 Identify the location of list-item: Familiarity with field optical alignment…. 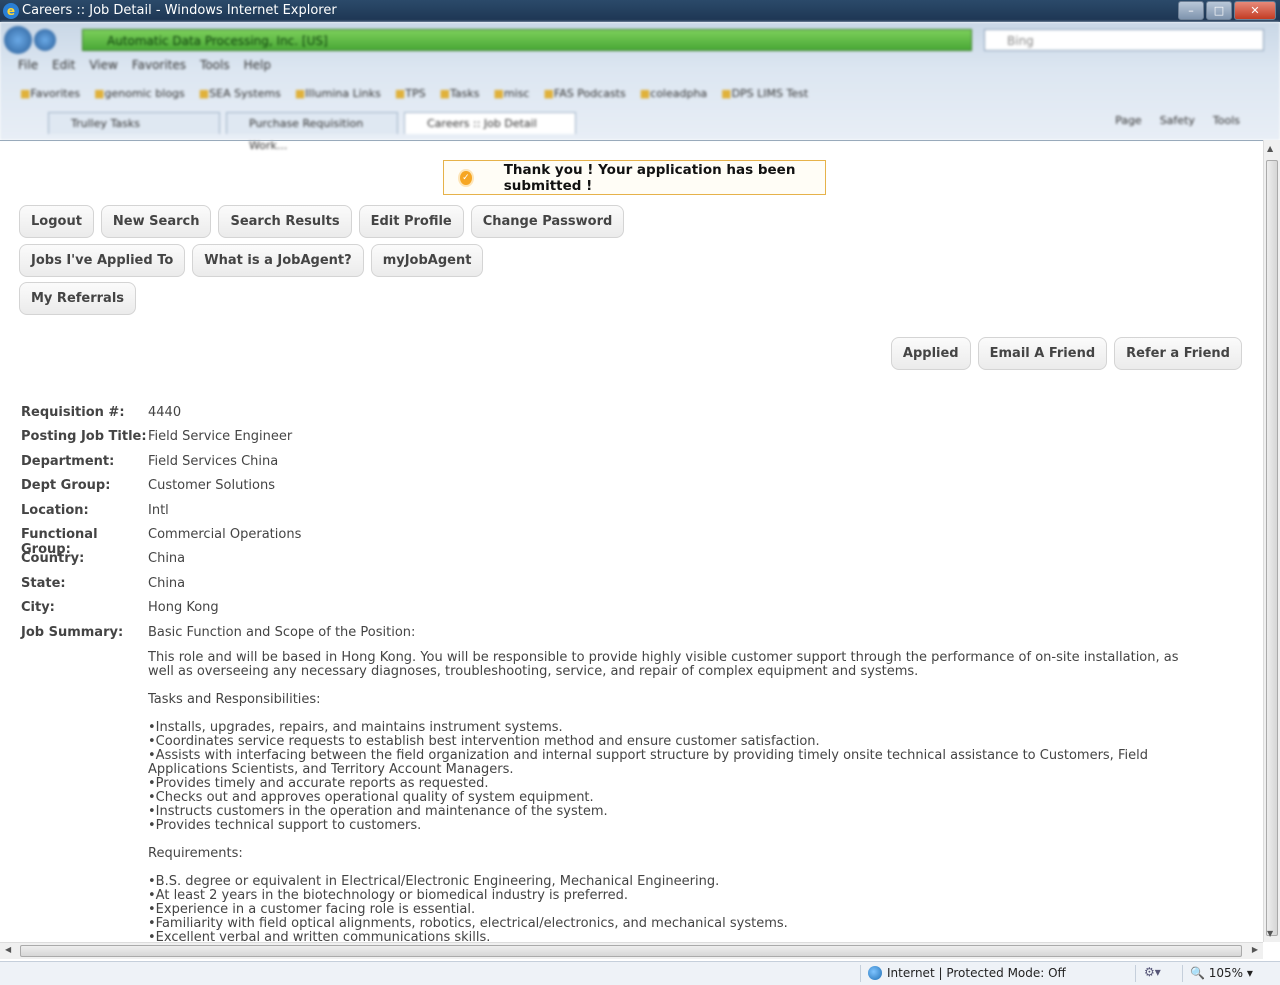
(678, 924).